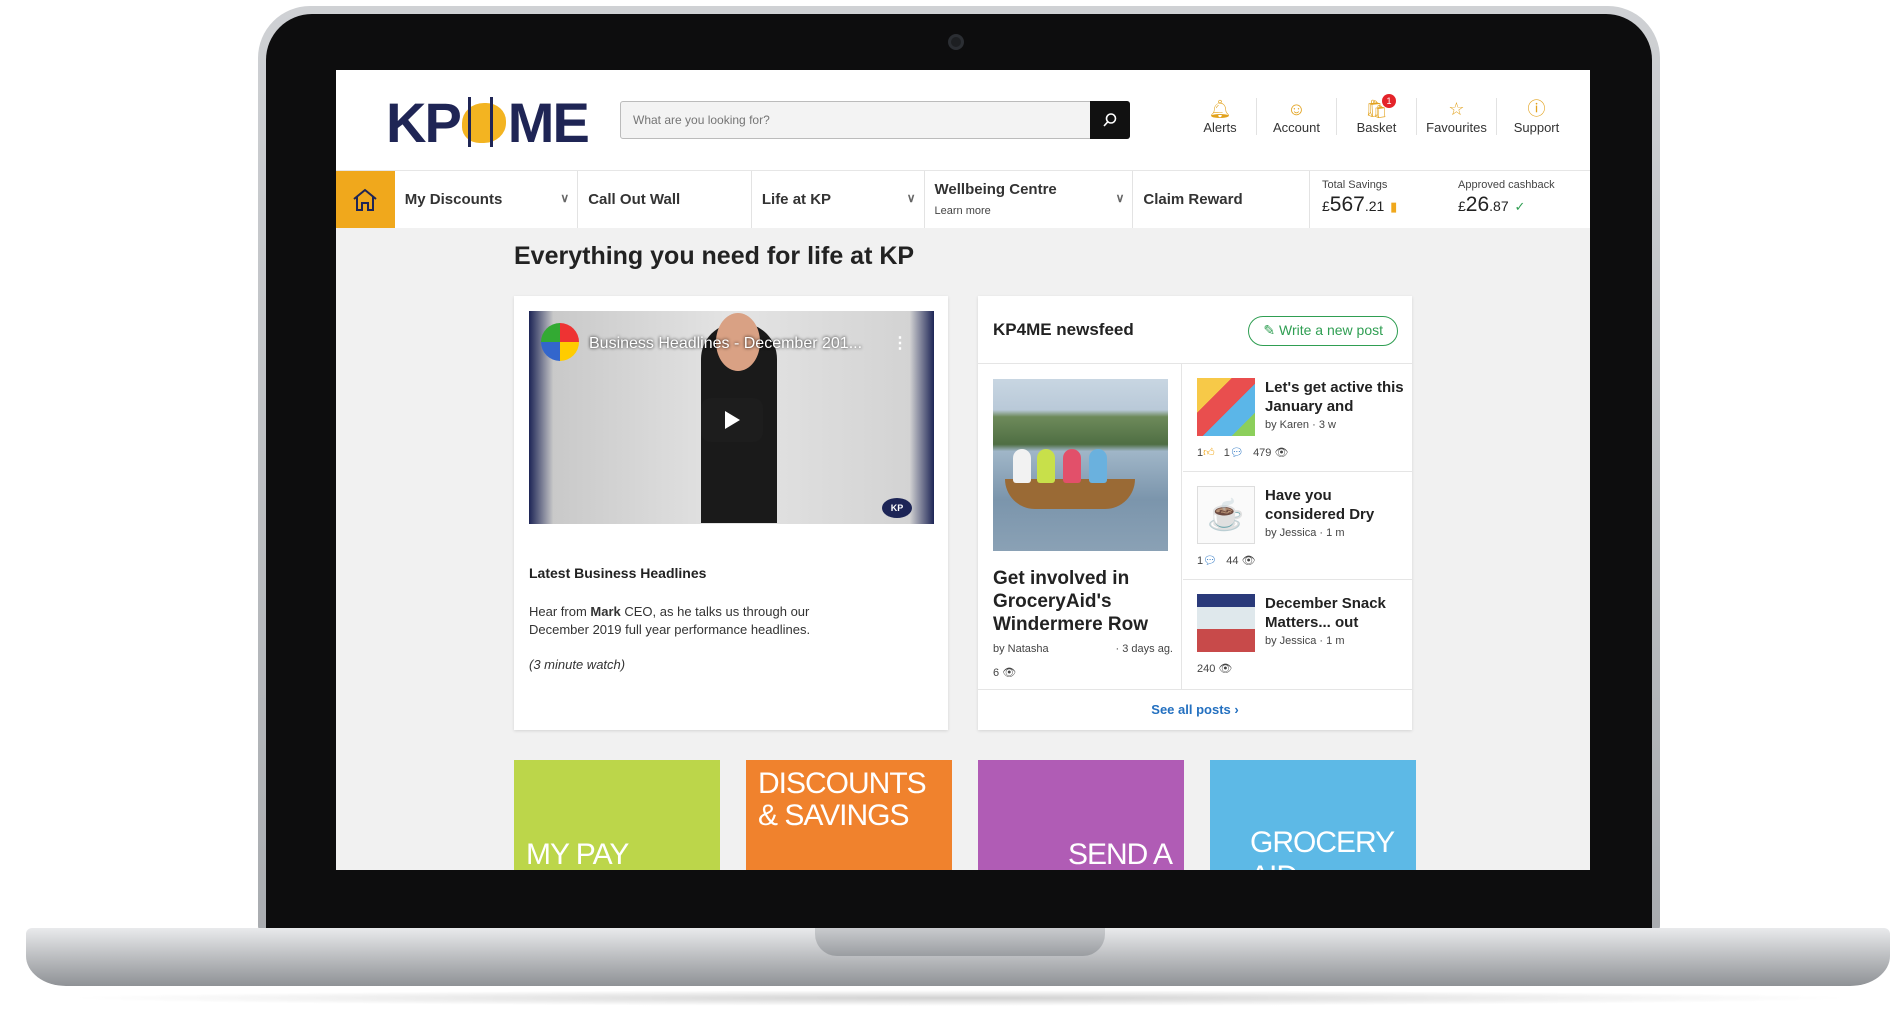 The image size is (1900, 1015). I want to click on support-button: ⓘ Support, so click(1536, 116).